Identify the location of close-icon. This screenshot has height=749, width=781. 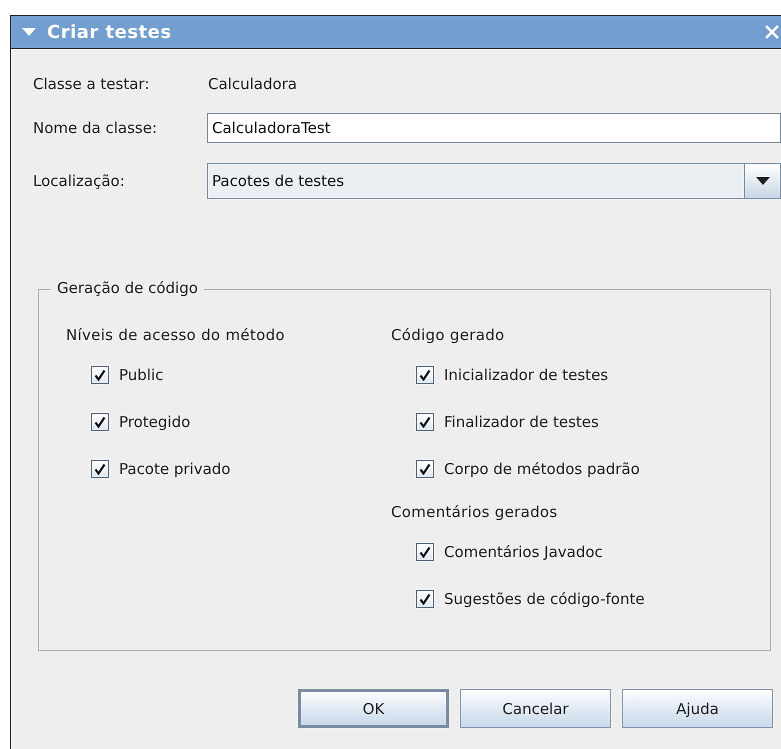
(772, 32).